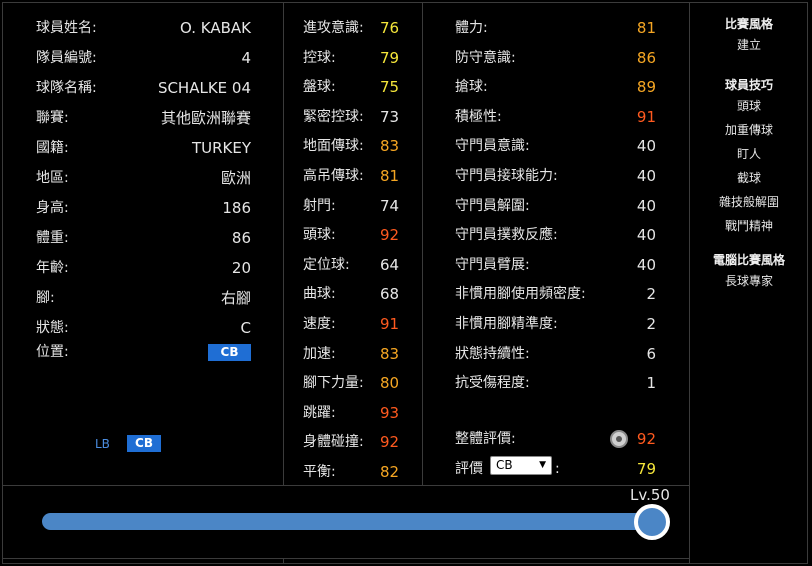 The width and height of the screenshot is (812, 566). I want to click on profile-label: 球隊名稱:, so click(66, 88).